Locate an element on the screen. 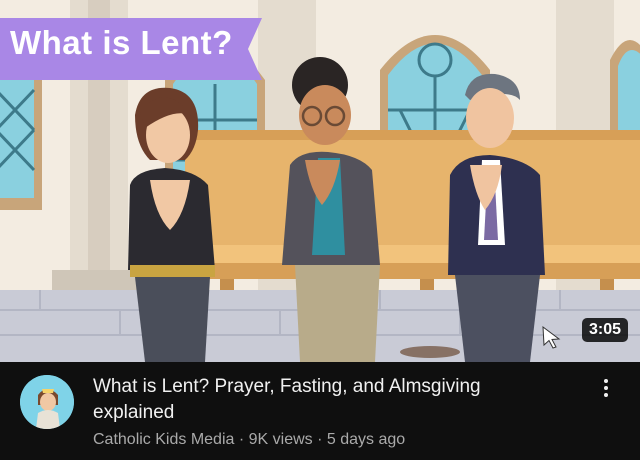  cursor-icon is located at coordinates (551, 337).